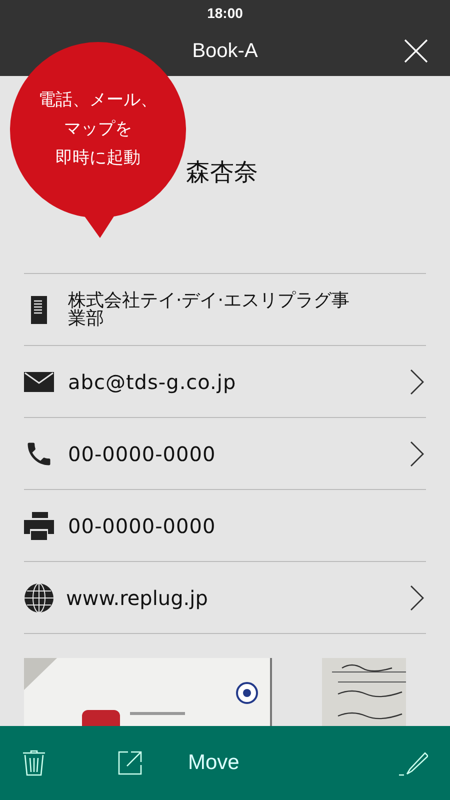 The image size is (450, 800). Describe the element at coordinates (137, 598) in the screenshot. I see `website-url: www.replug.jp` at that location.